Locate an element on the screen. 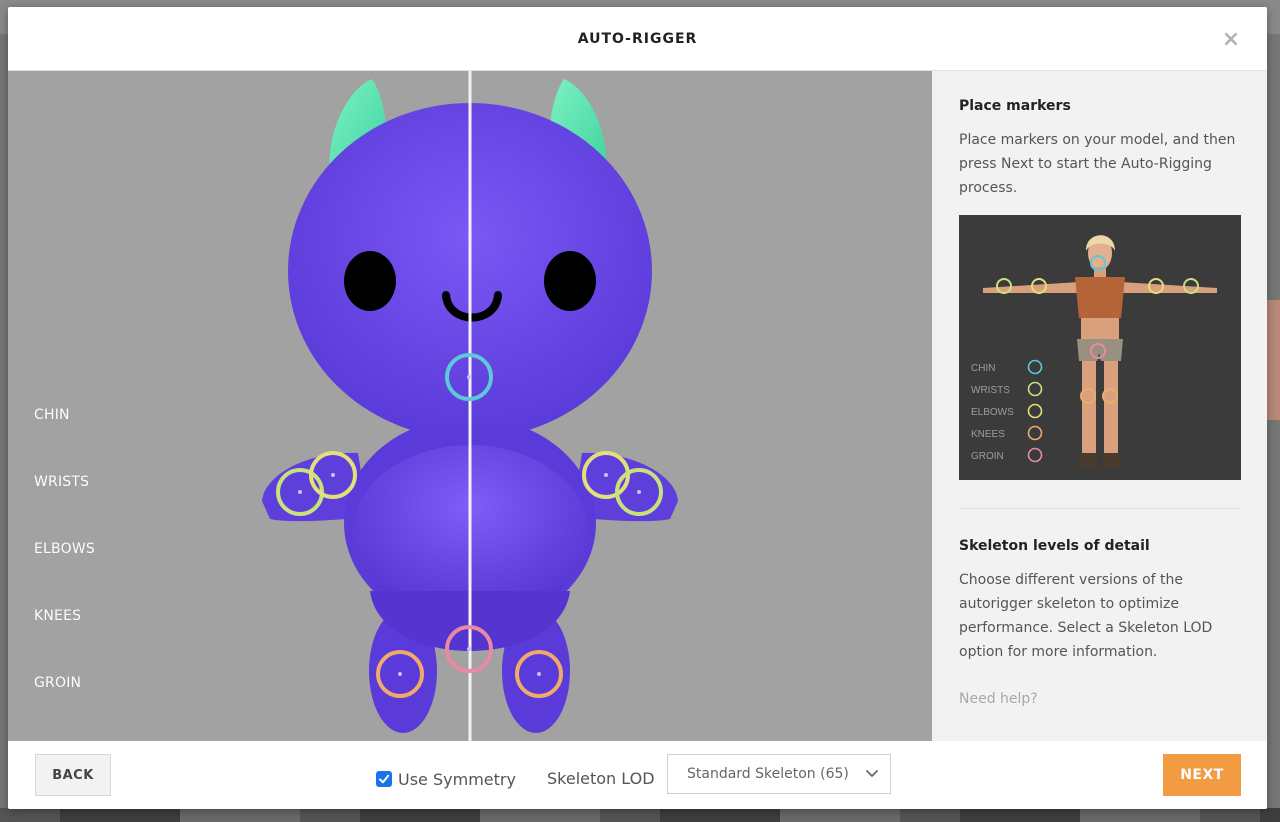 This screenshot has height=822, width=1280. legend-chin: CHIN is located at coordinates (52, 415).